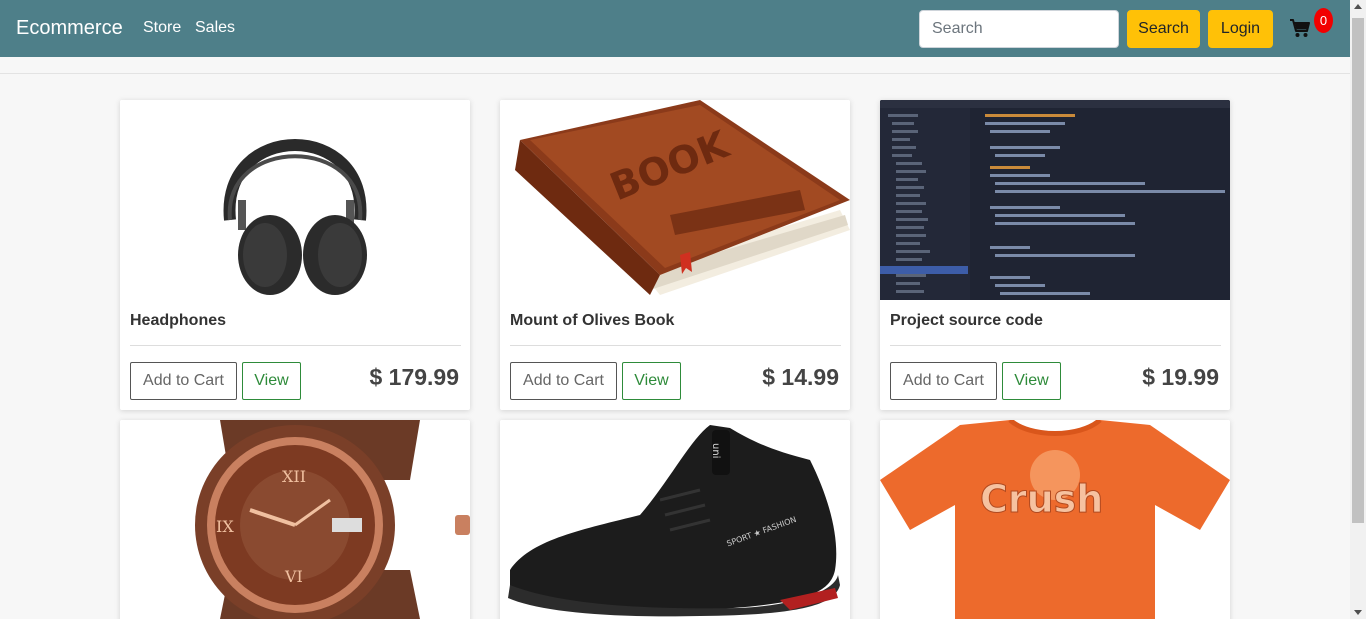 The width and height of the screenshot is (1366, 619). I want to click on scroll-up-arrow-icon, so click(1358, 6).